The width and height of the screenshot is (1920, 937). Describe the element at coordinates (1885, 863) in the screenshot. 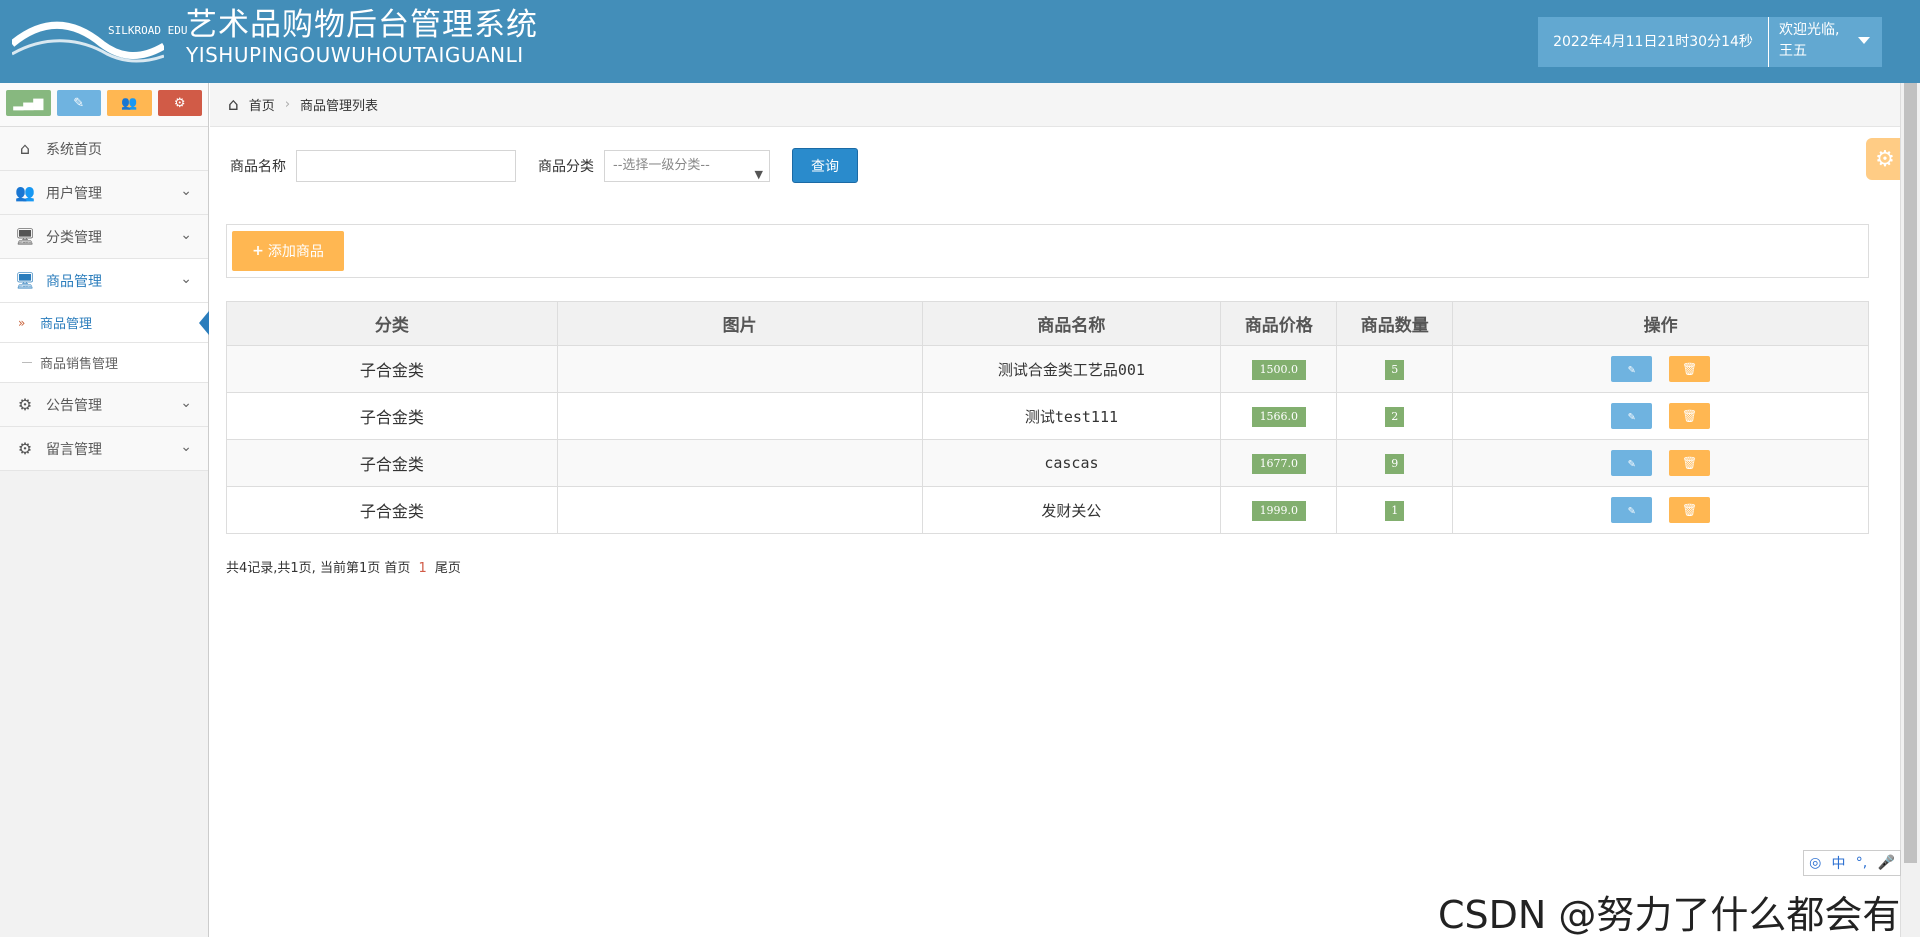

I see `microphone-icon: 🎤` at that location.